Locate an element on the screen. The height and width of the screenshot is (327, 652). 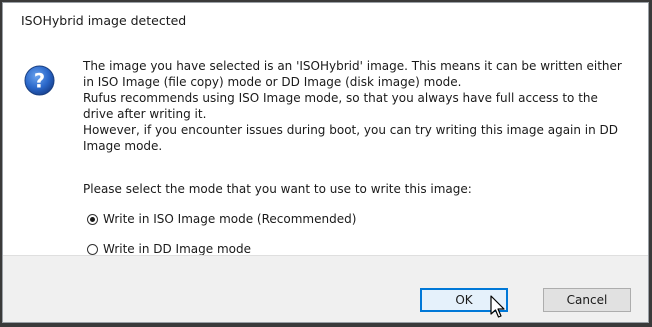
iso-mode-label: Write in ISO Image mode (Recommended) is located at coordinates (229, 219).